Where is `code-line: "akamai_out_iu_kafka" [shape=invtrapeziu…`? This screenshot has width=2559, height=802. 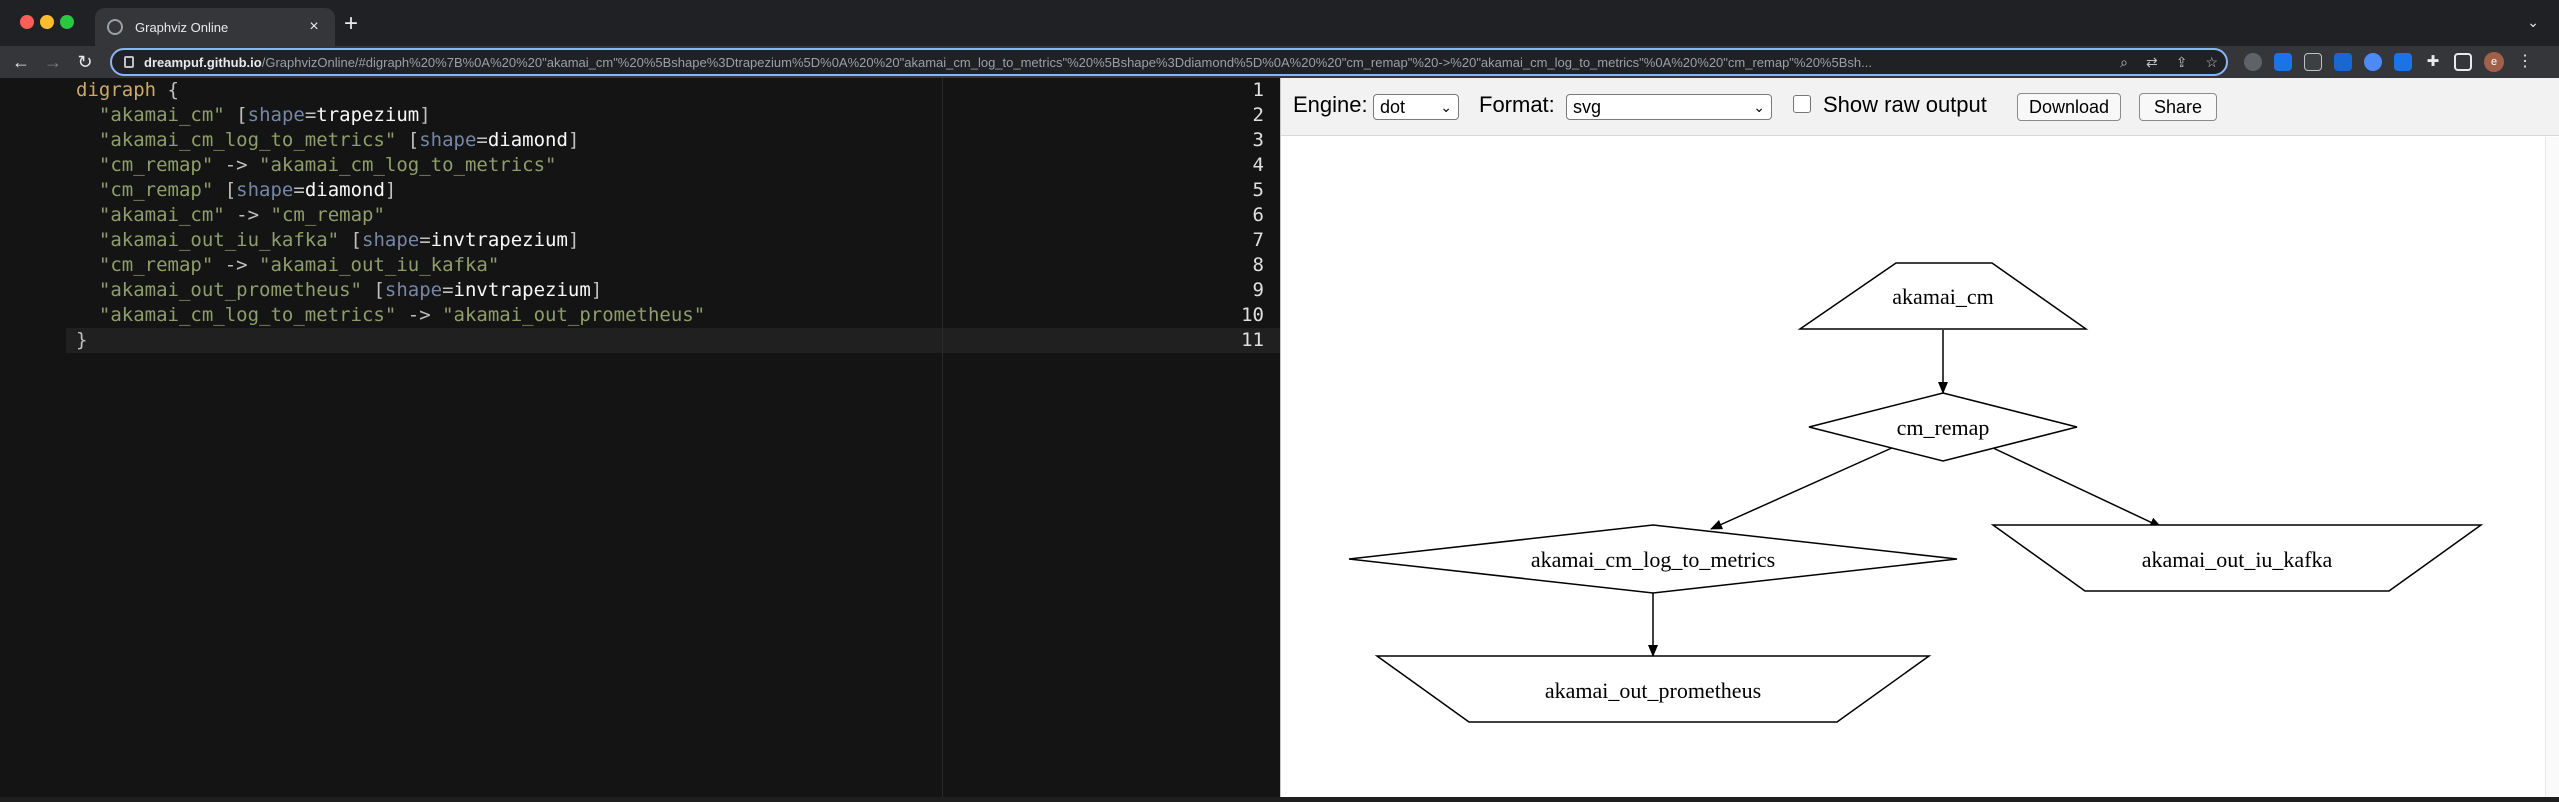
code-line: "akamai_out_iu_kafka" [shape=invtrapeziu… is located at coordinates (339, 240).